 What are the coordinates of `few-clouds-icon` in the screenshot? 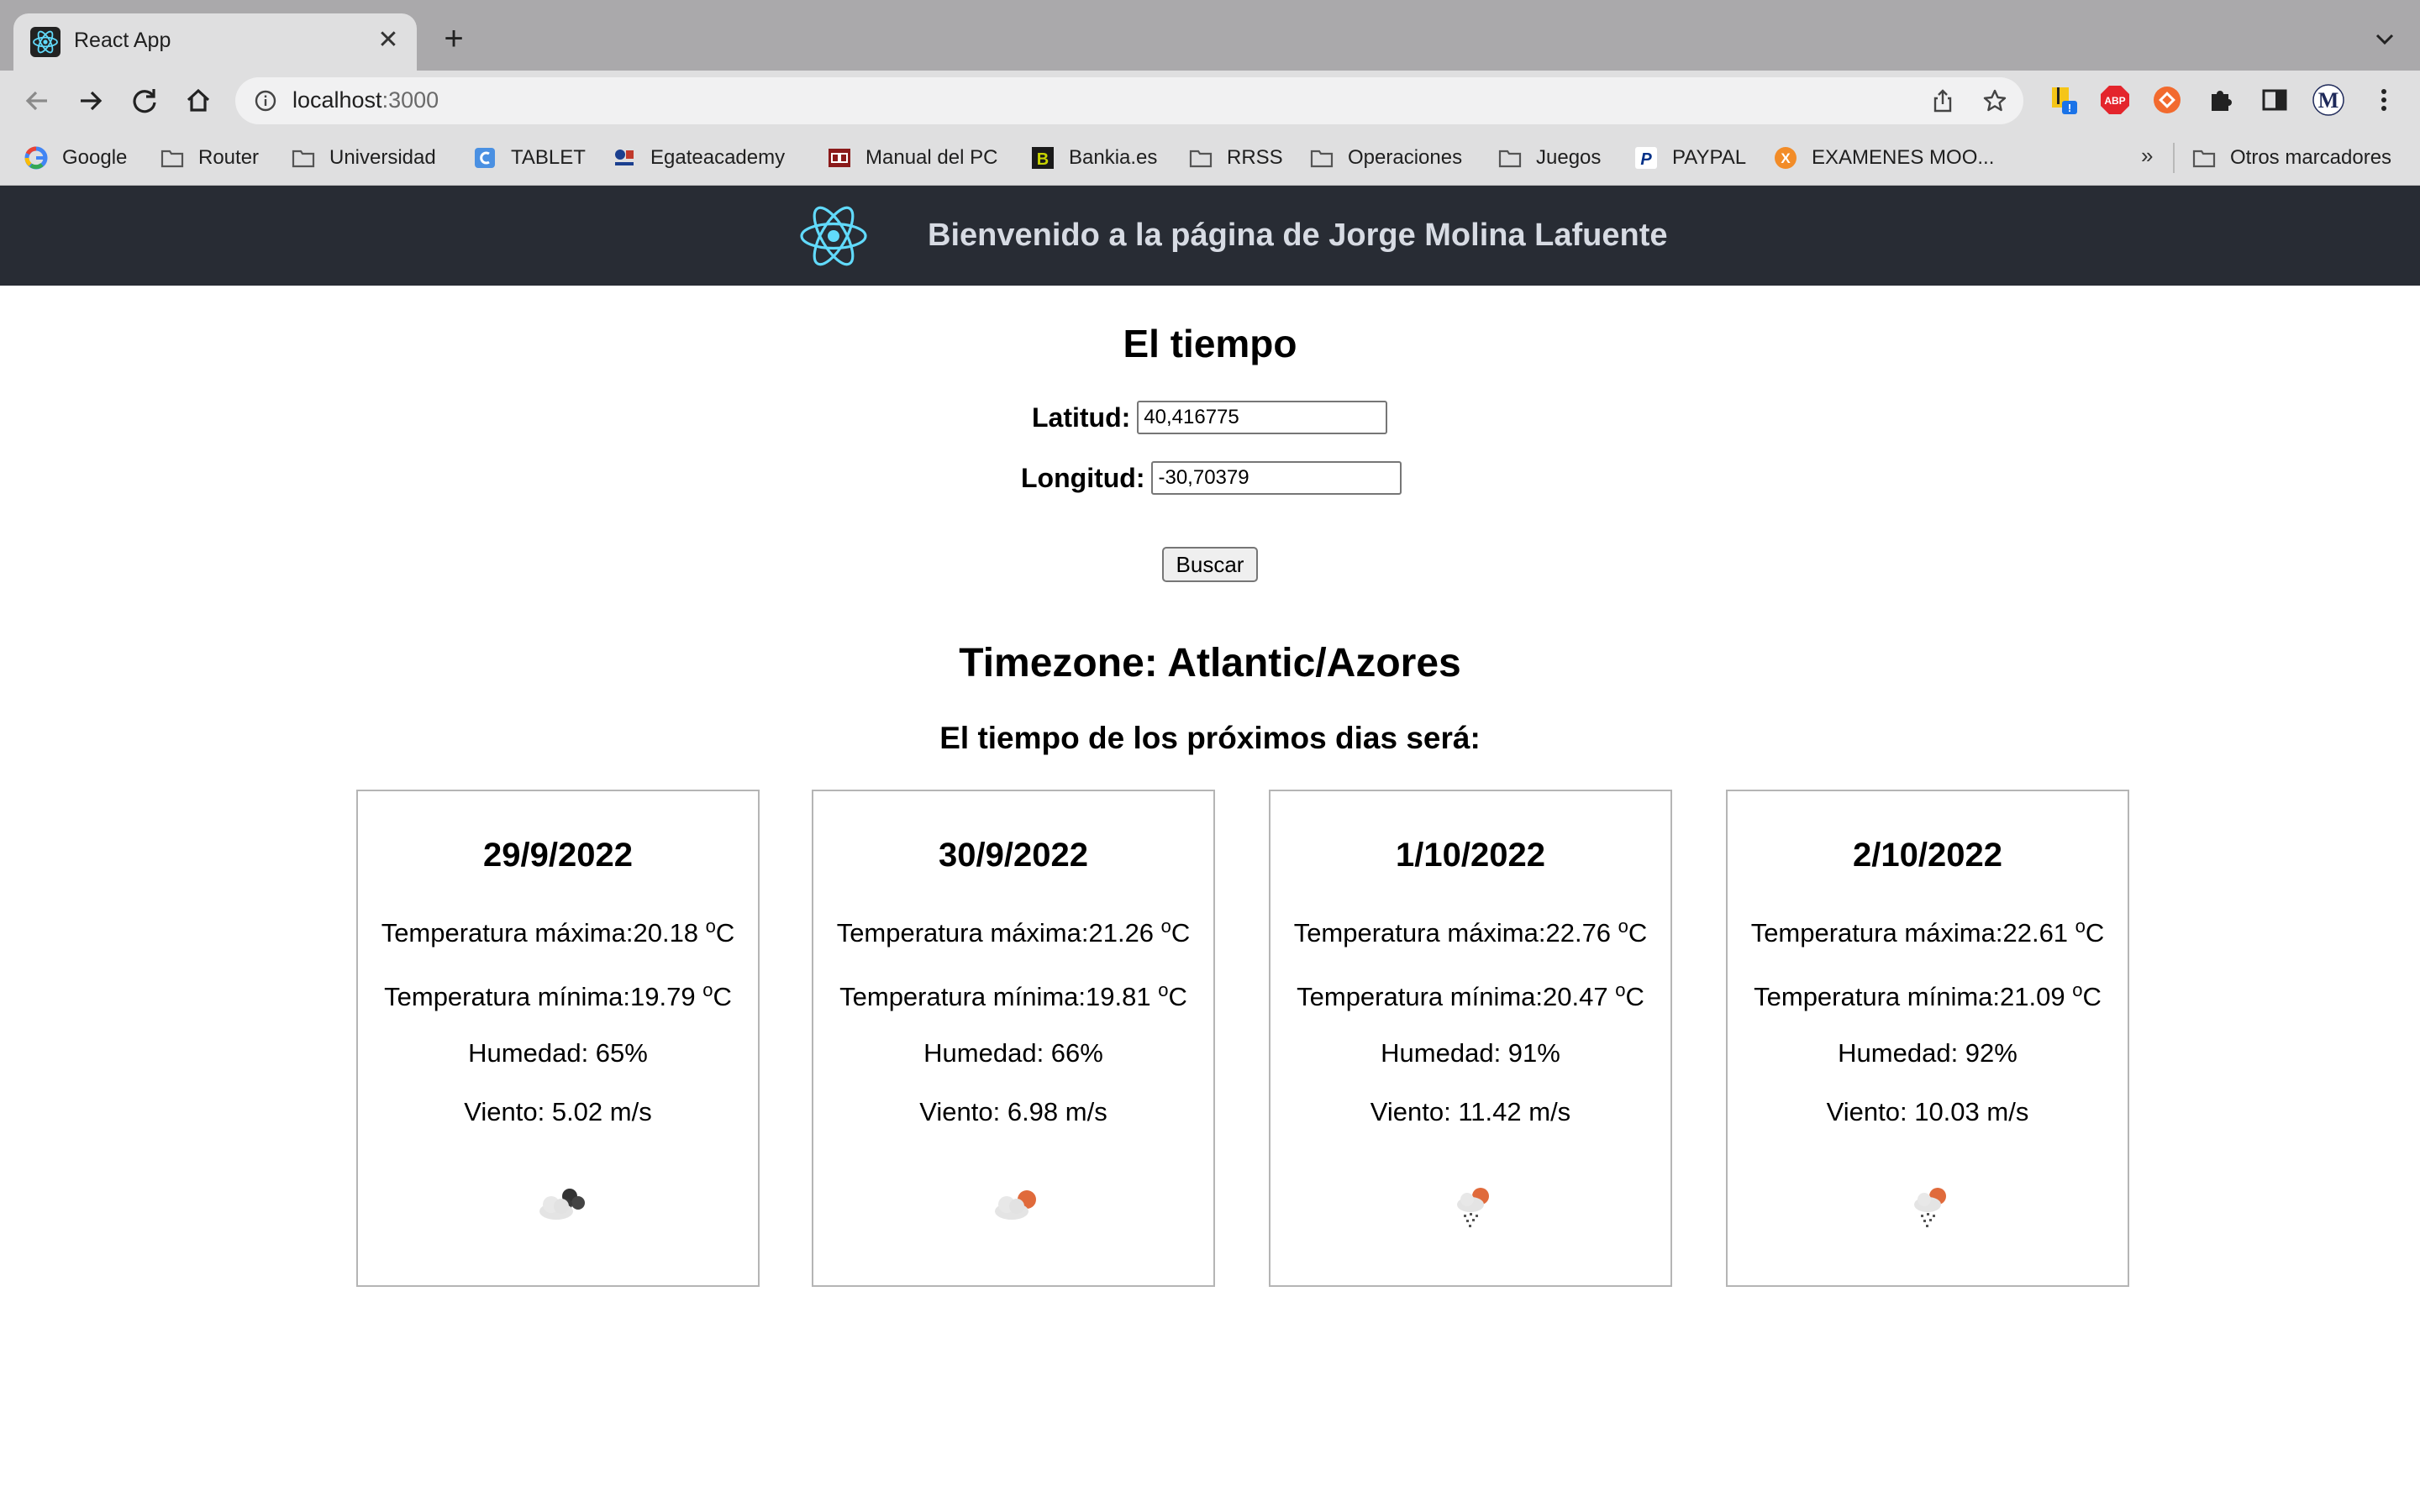 It's located at (1016, 1205).